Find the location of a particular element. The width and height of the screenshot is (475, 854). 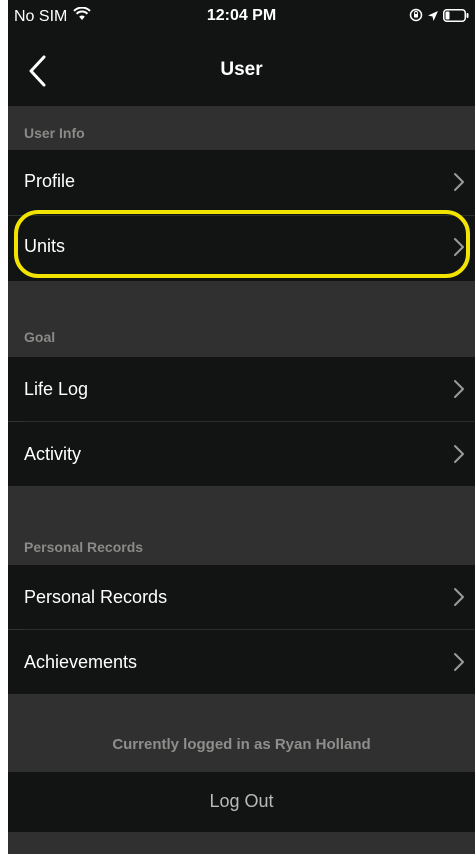

logout-button: Log Out is located at coordinates (241, 802).